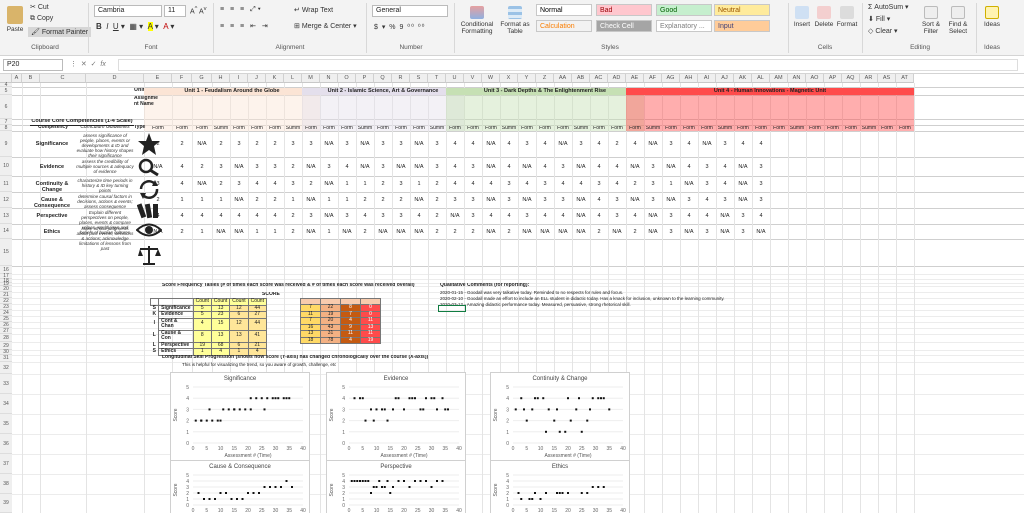 The height and width of the screenshot is (513, 1024). What do you see at coordinates (833, 78) in the screenshot?
I see `column-header: AP` at bounding box center [833, 78].